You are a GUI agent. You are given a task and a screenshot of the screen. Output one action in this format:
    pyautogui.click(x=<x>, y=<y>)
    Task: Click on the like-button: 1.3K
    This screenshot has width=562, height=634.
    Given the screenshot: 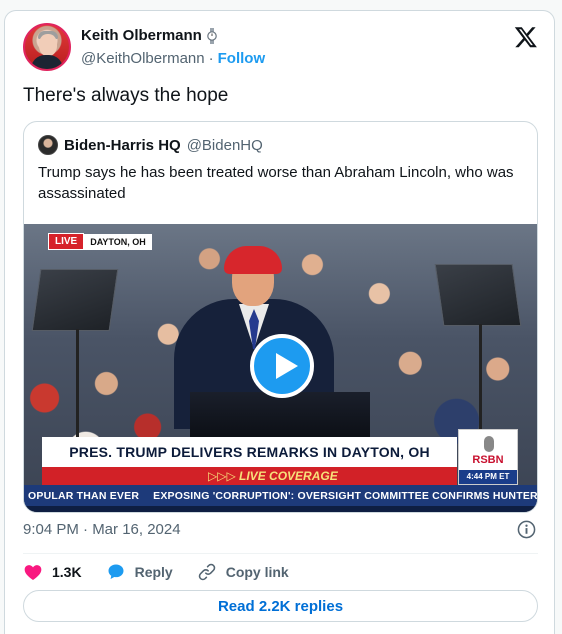 What is the action you would take?
    pyautogui.click(x=52, y=572)
    